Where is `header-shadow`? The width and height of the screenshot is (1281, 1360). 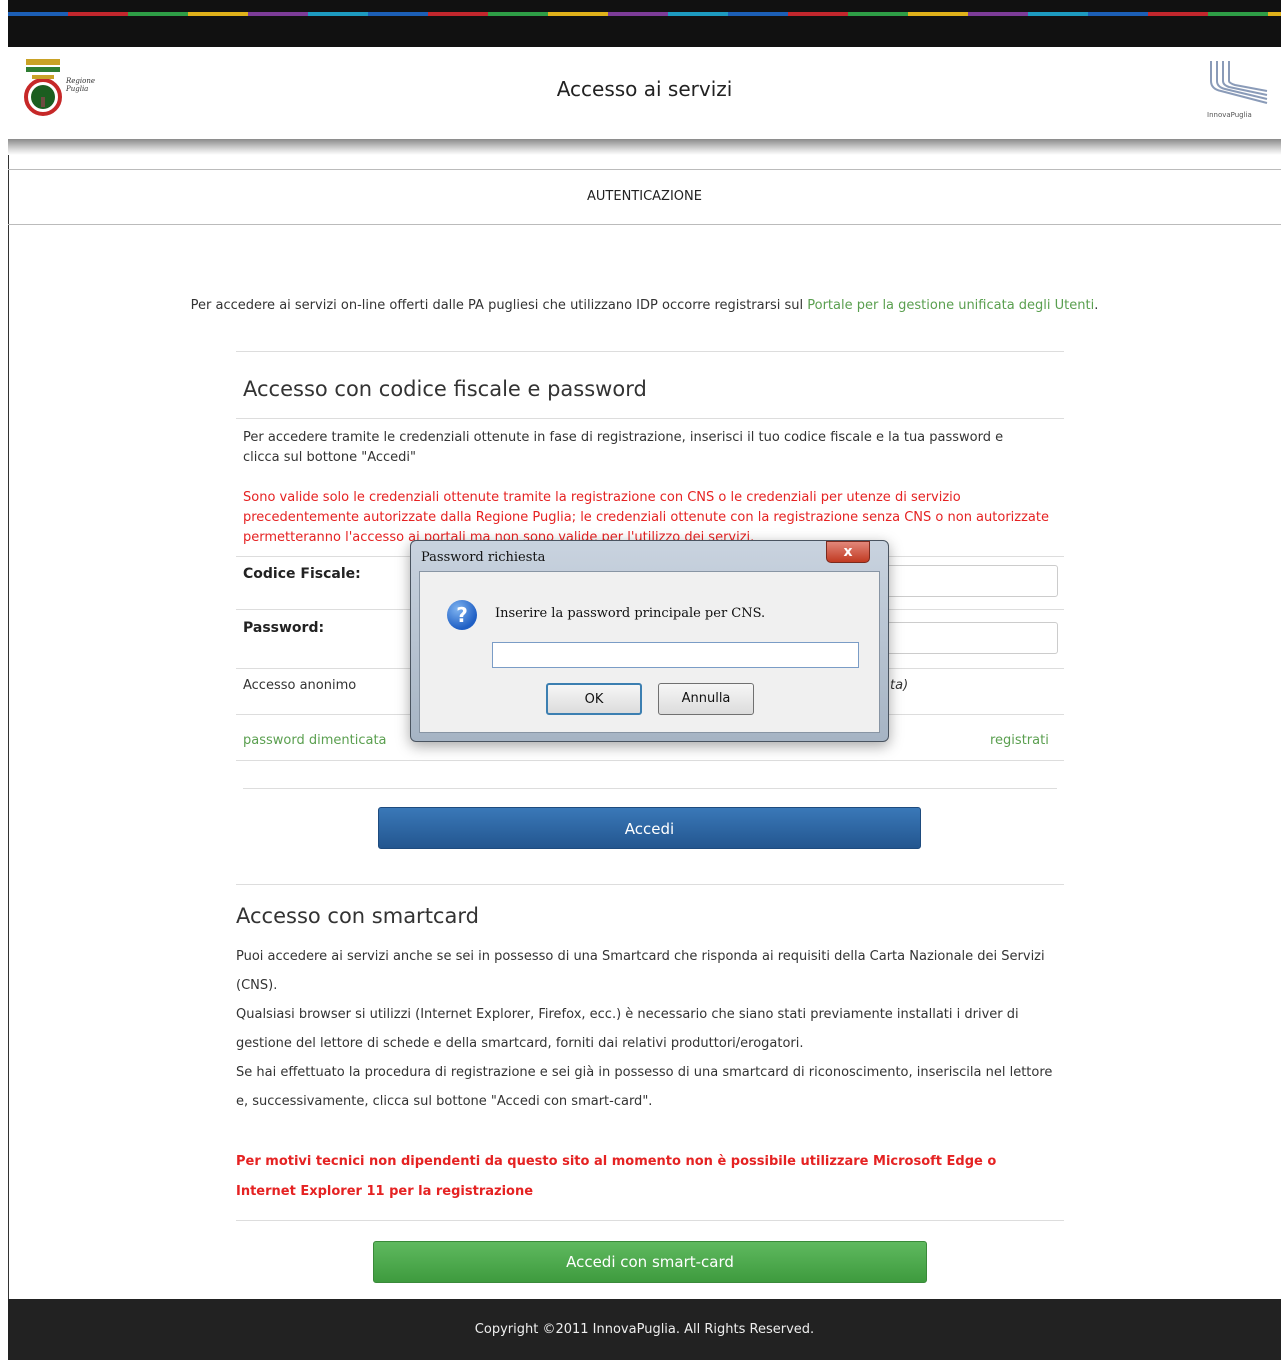 header-shadow is located at coordinates (644, 147).